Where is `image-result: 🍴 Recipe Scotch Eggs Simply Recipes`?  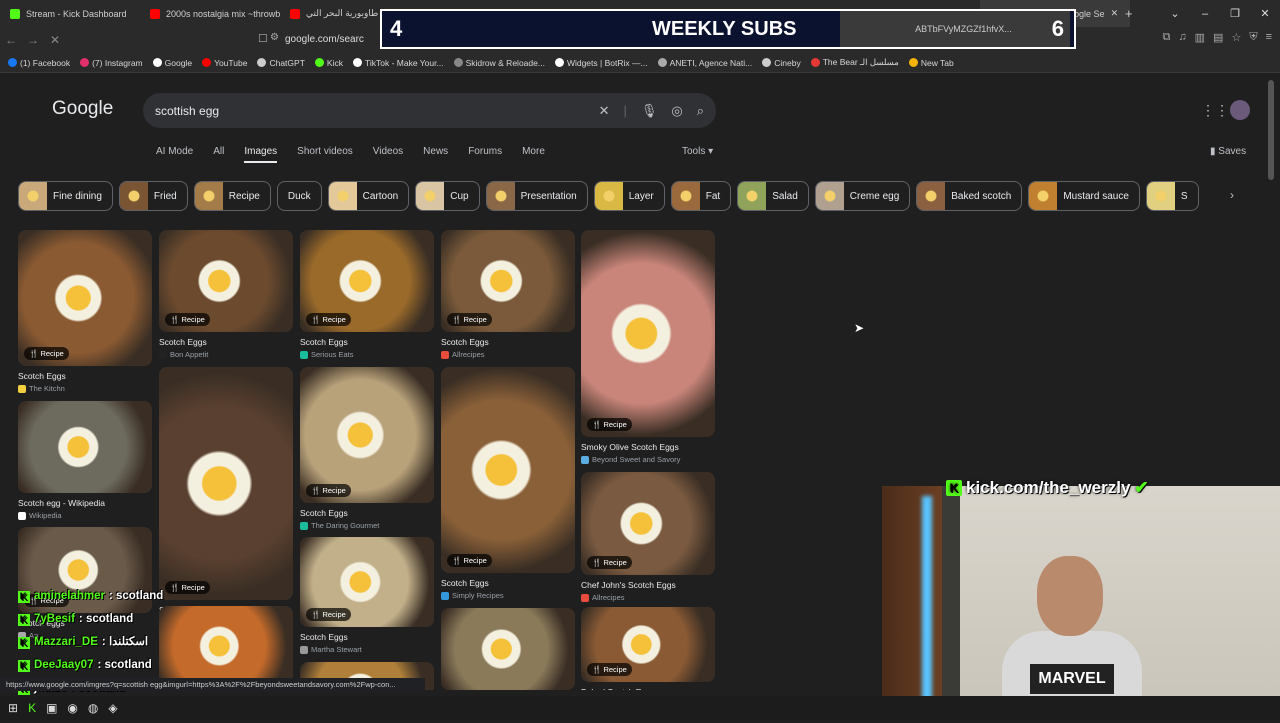
image-result: 🍴 Recipe Scotch Eggs Simply Recipes is located at coordinates (508, 483).